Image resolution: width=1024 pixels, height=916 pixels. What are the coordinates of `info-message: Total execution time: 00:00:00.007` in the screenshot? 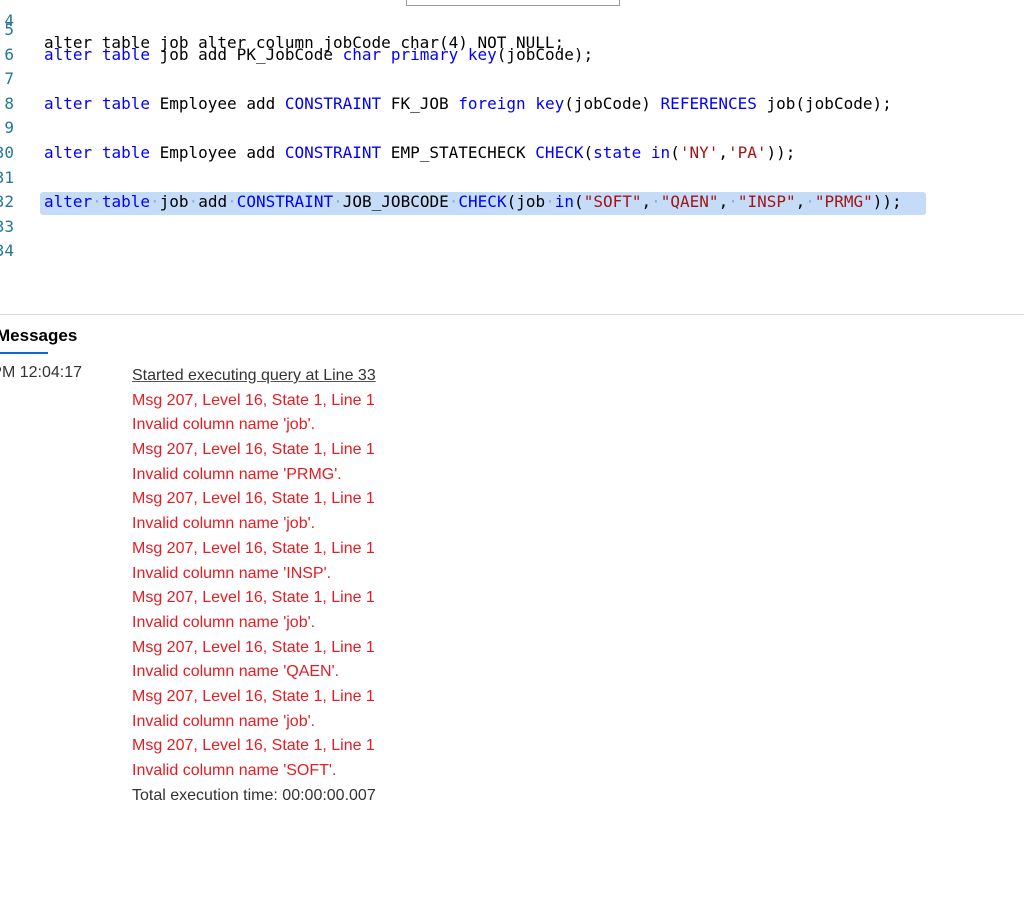 It's located at (254, 795).